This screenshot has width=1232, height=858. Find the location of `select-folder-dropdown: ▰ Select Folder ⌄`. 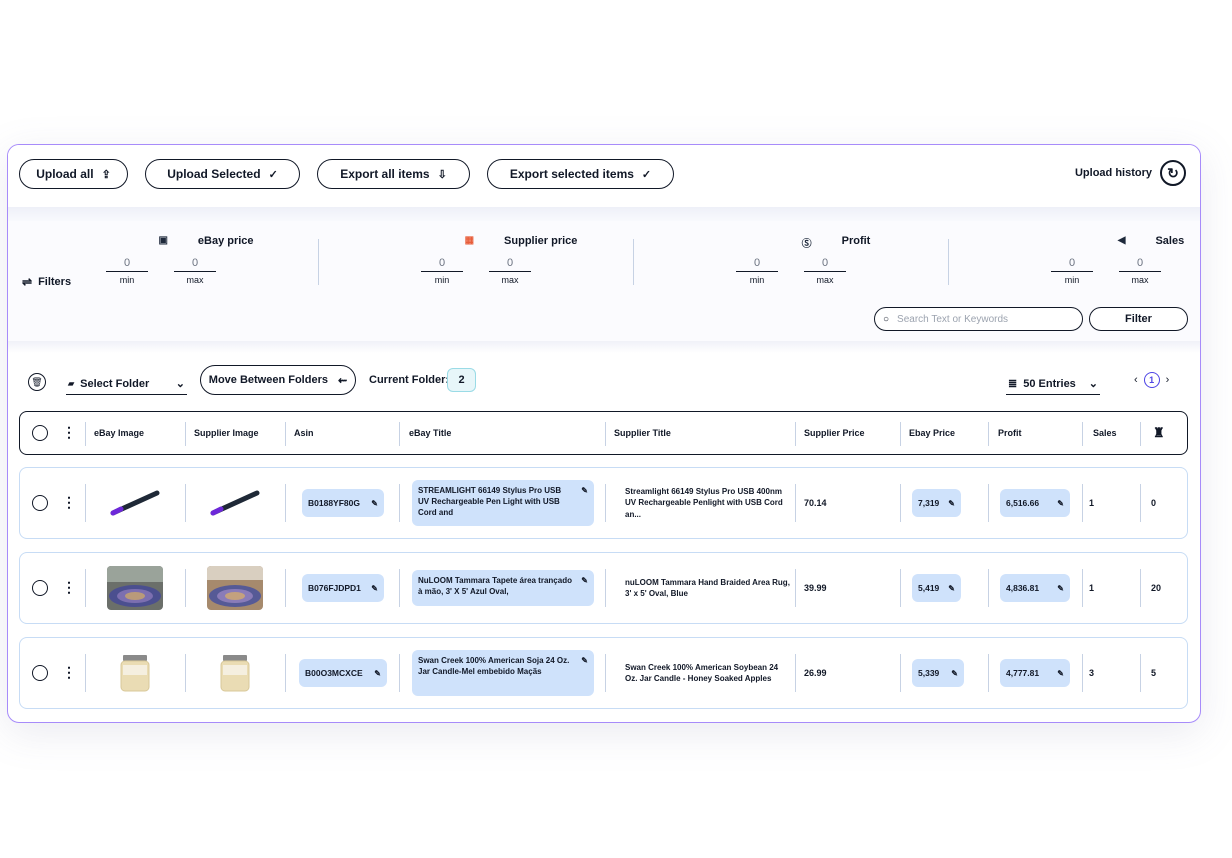

select-folder-dropdown: ▰ Select Folder ⌄ is located at coordinates (126, 384).